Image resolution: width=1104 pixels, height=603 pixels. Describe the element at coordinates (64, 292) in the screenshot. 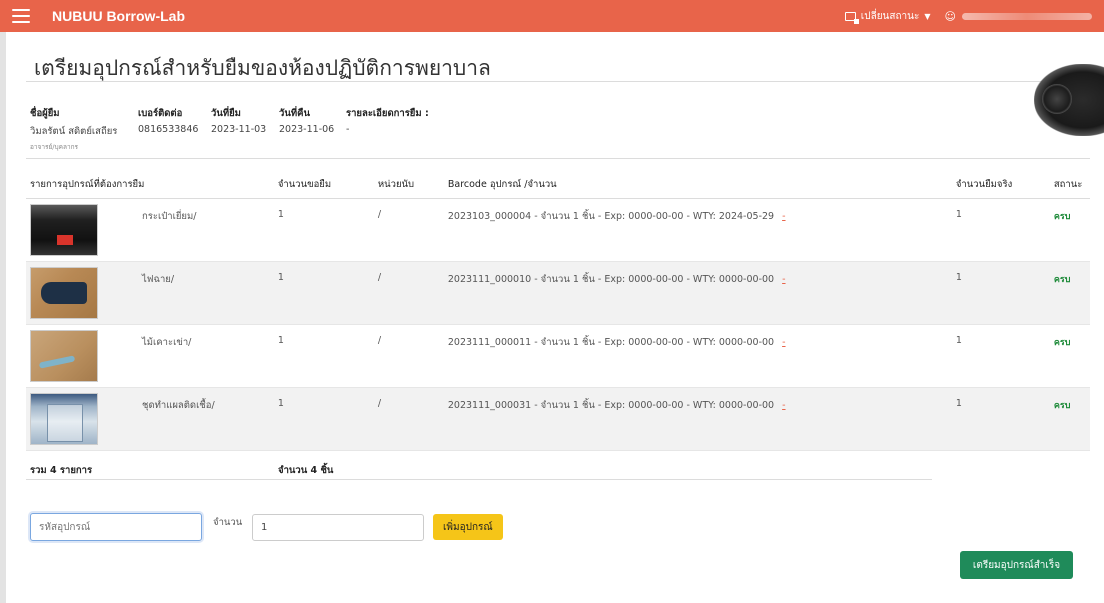

I see `flashlight-photo` at that location.